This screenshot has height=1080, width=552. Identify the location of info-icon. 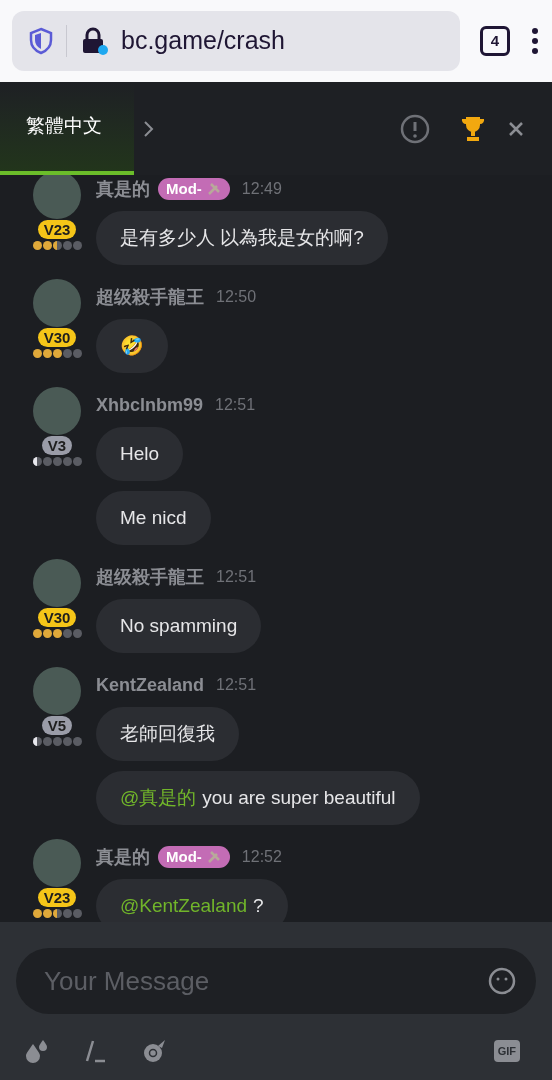
(415, 128).